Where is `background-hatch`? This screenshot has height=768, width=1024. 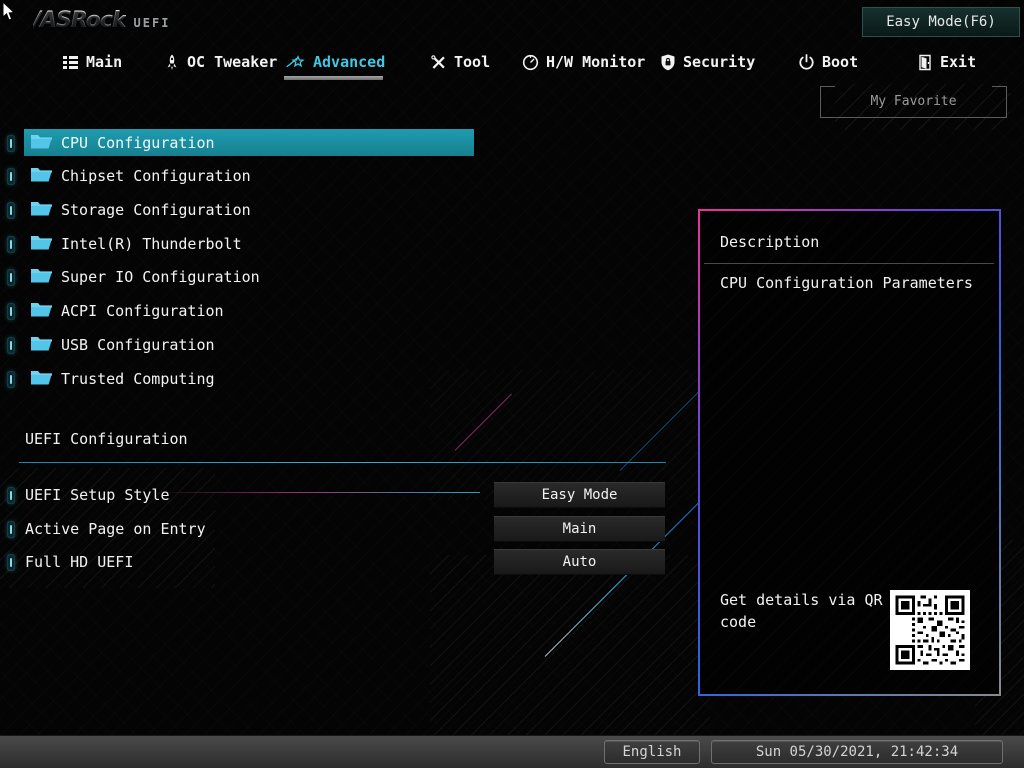
background-hatch is located at coordinates (570, 645).